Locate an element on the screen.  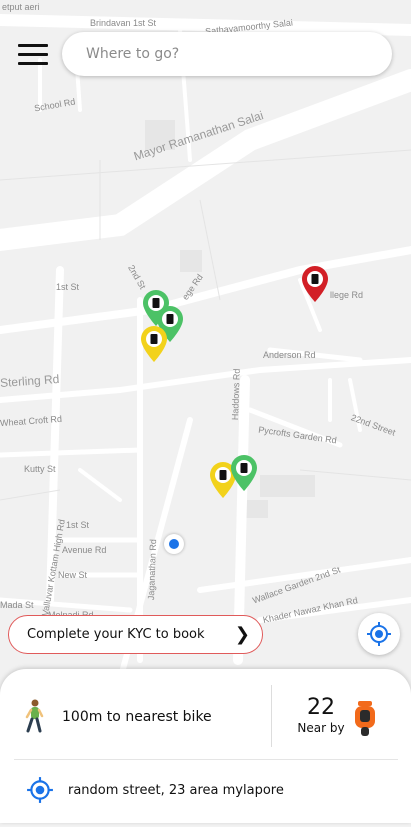
walking-person-icon is located at coordinates (34, 716).